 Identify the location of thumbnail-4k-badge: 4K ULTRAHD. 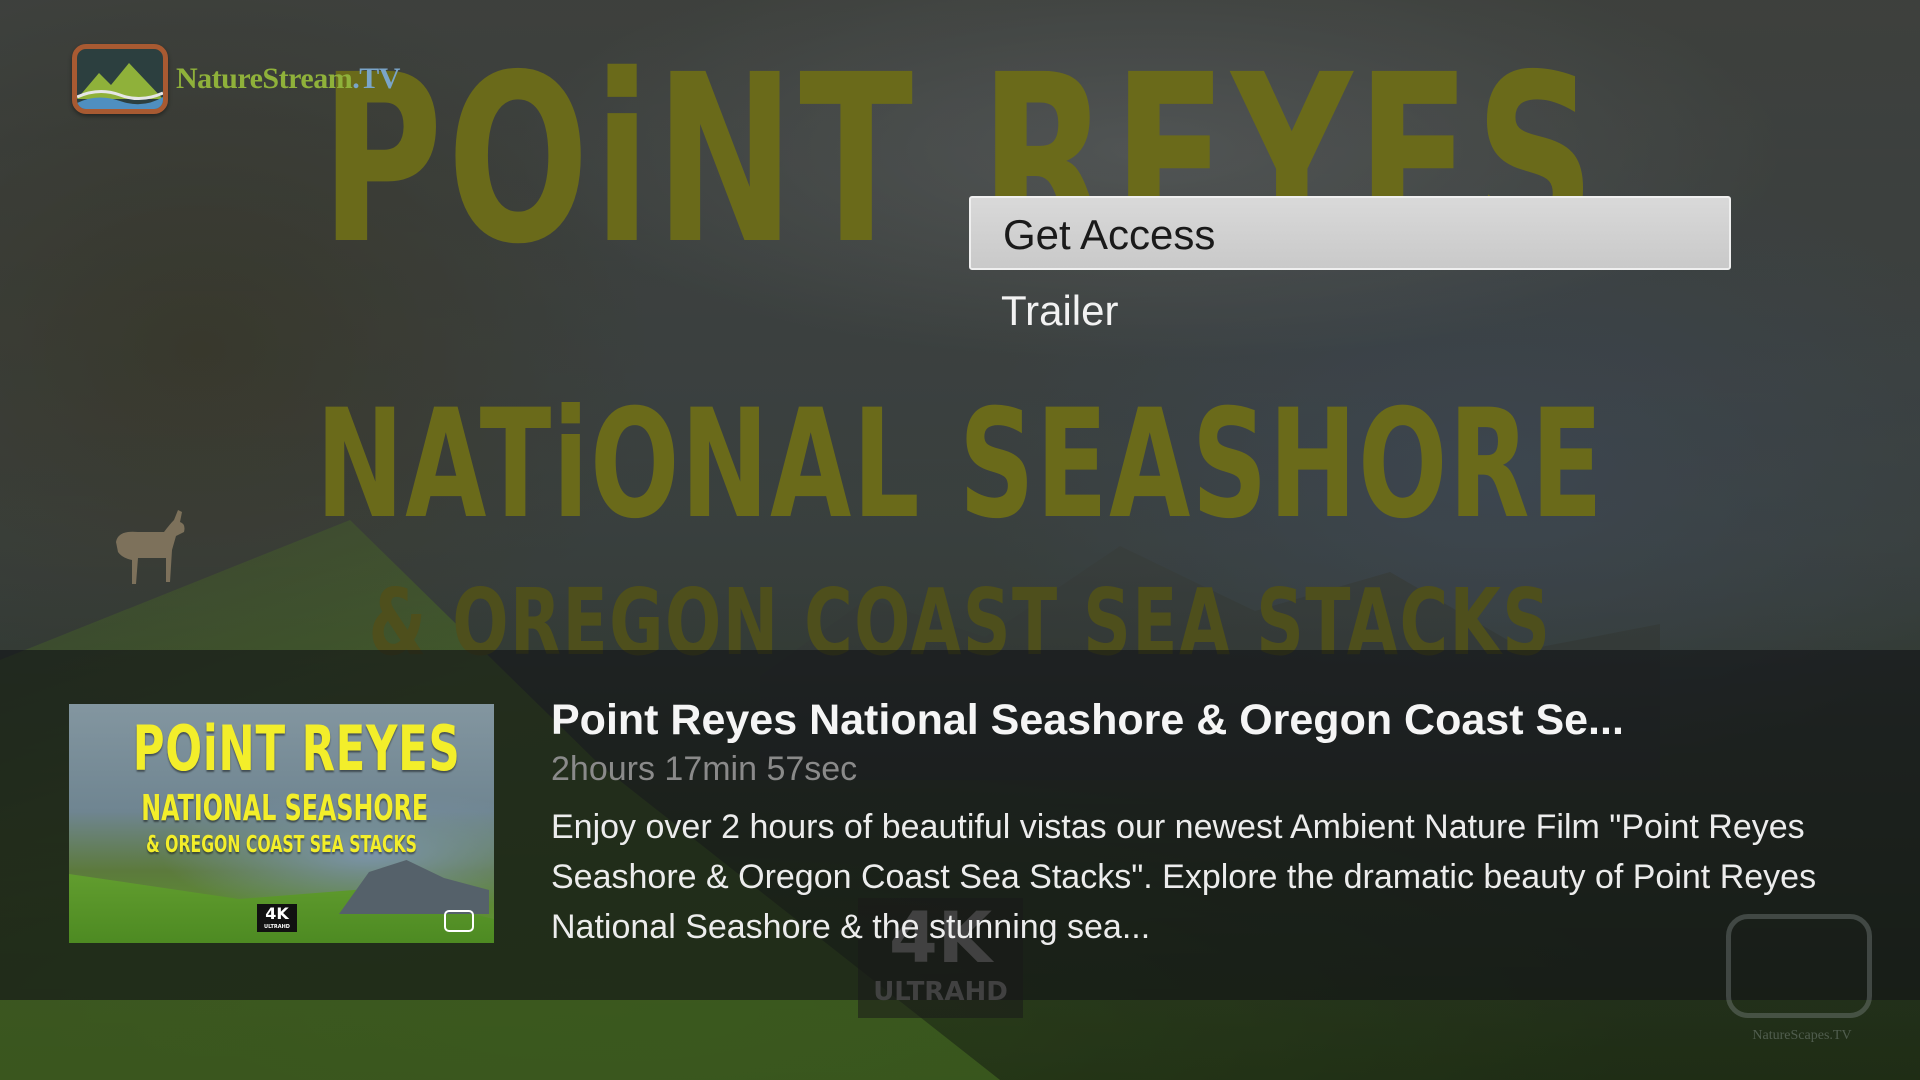
(277, 918).